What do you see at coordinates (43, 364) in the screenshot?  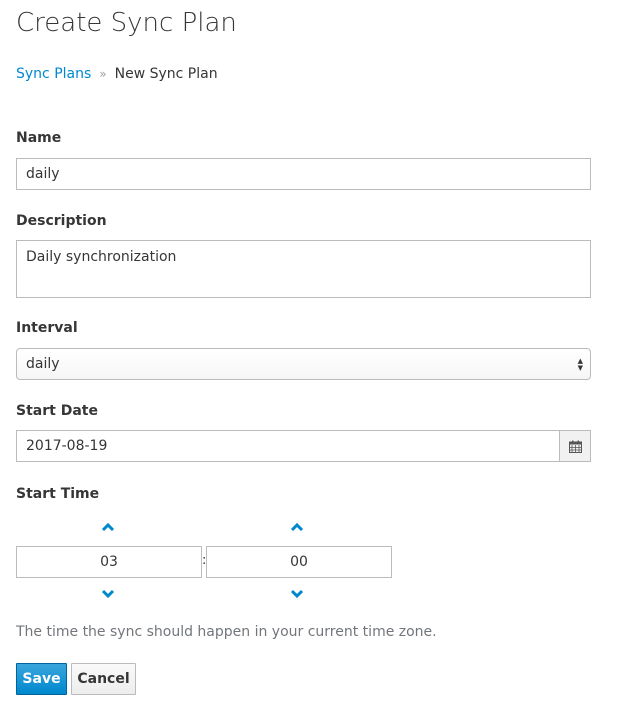 I see `interval-value: daily` at bounding box center [43, 364].